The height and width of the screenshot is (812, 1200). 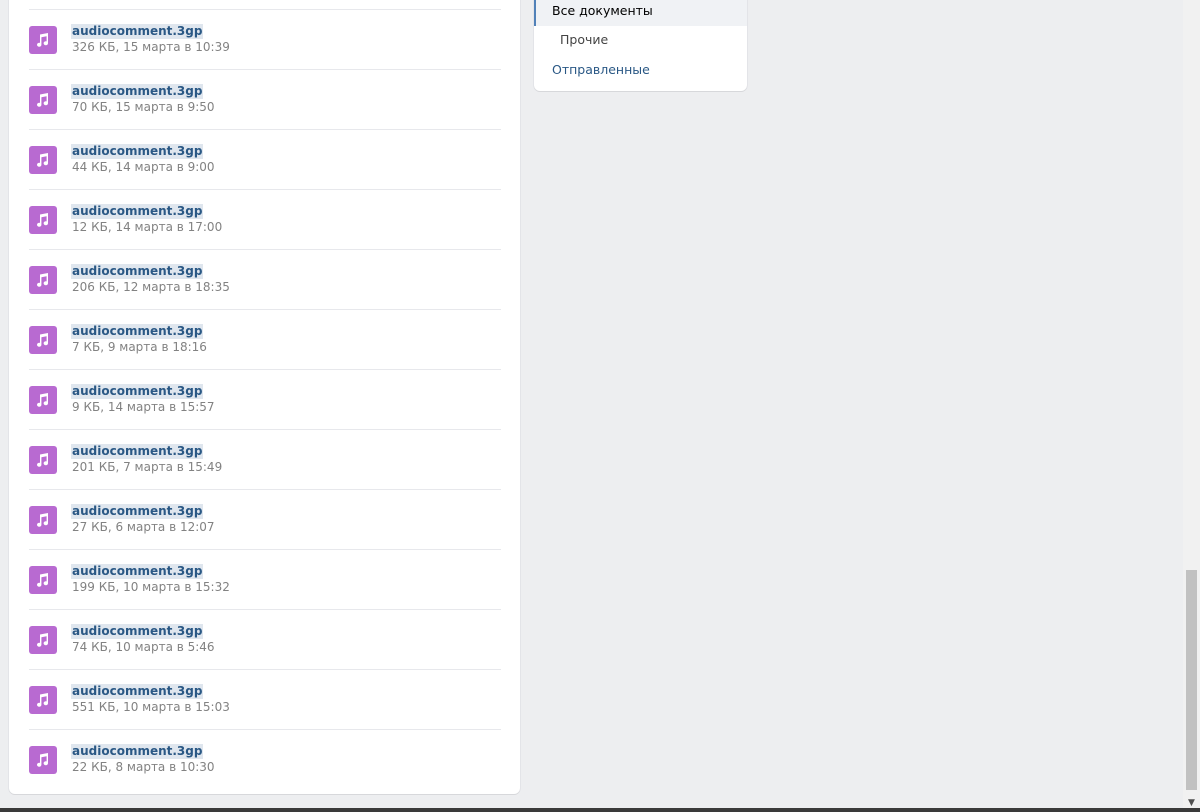 What do you see at coordinates (265, 639) in the screenshot?
I see `document-row: audiocomment.3gp 74 КБ, 10 марта в 5:46` at bounding box center [265, 639].